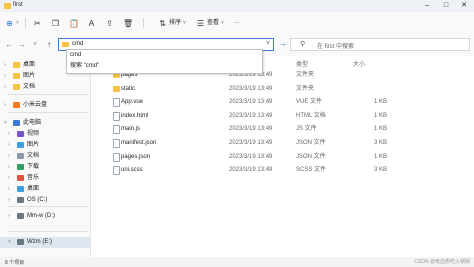  I want to click on recent-chevron-icon: ˅, so click(35, 45).